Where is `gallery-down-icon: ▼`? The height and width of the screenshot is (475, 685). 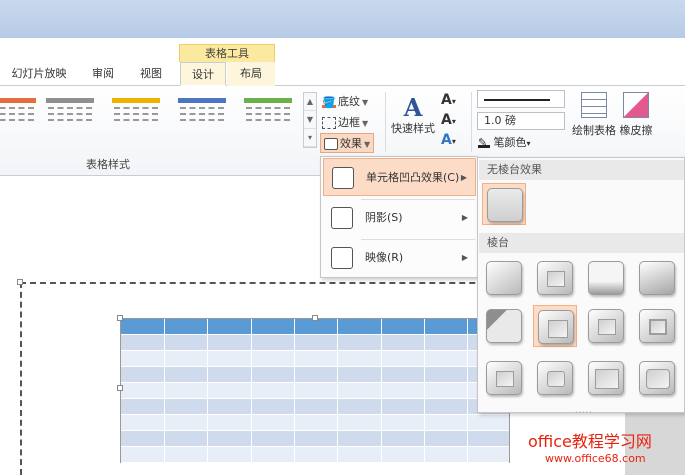
gallery-down-icon: ▼ is located at coordinates (310, 120).